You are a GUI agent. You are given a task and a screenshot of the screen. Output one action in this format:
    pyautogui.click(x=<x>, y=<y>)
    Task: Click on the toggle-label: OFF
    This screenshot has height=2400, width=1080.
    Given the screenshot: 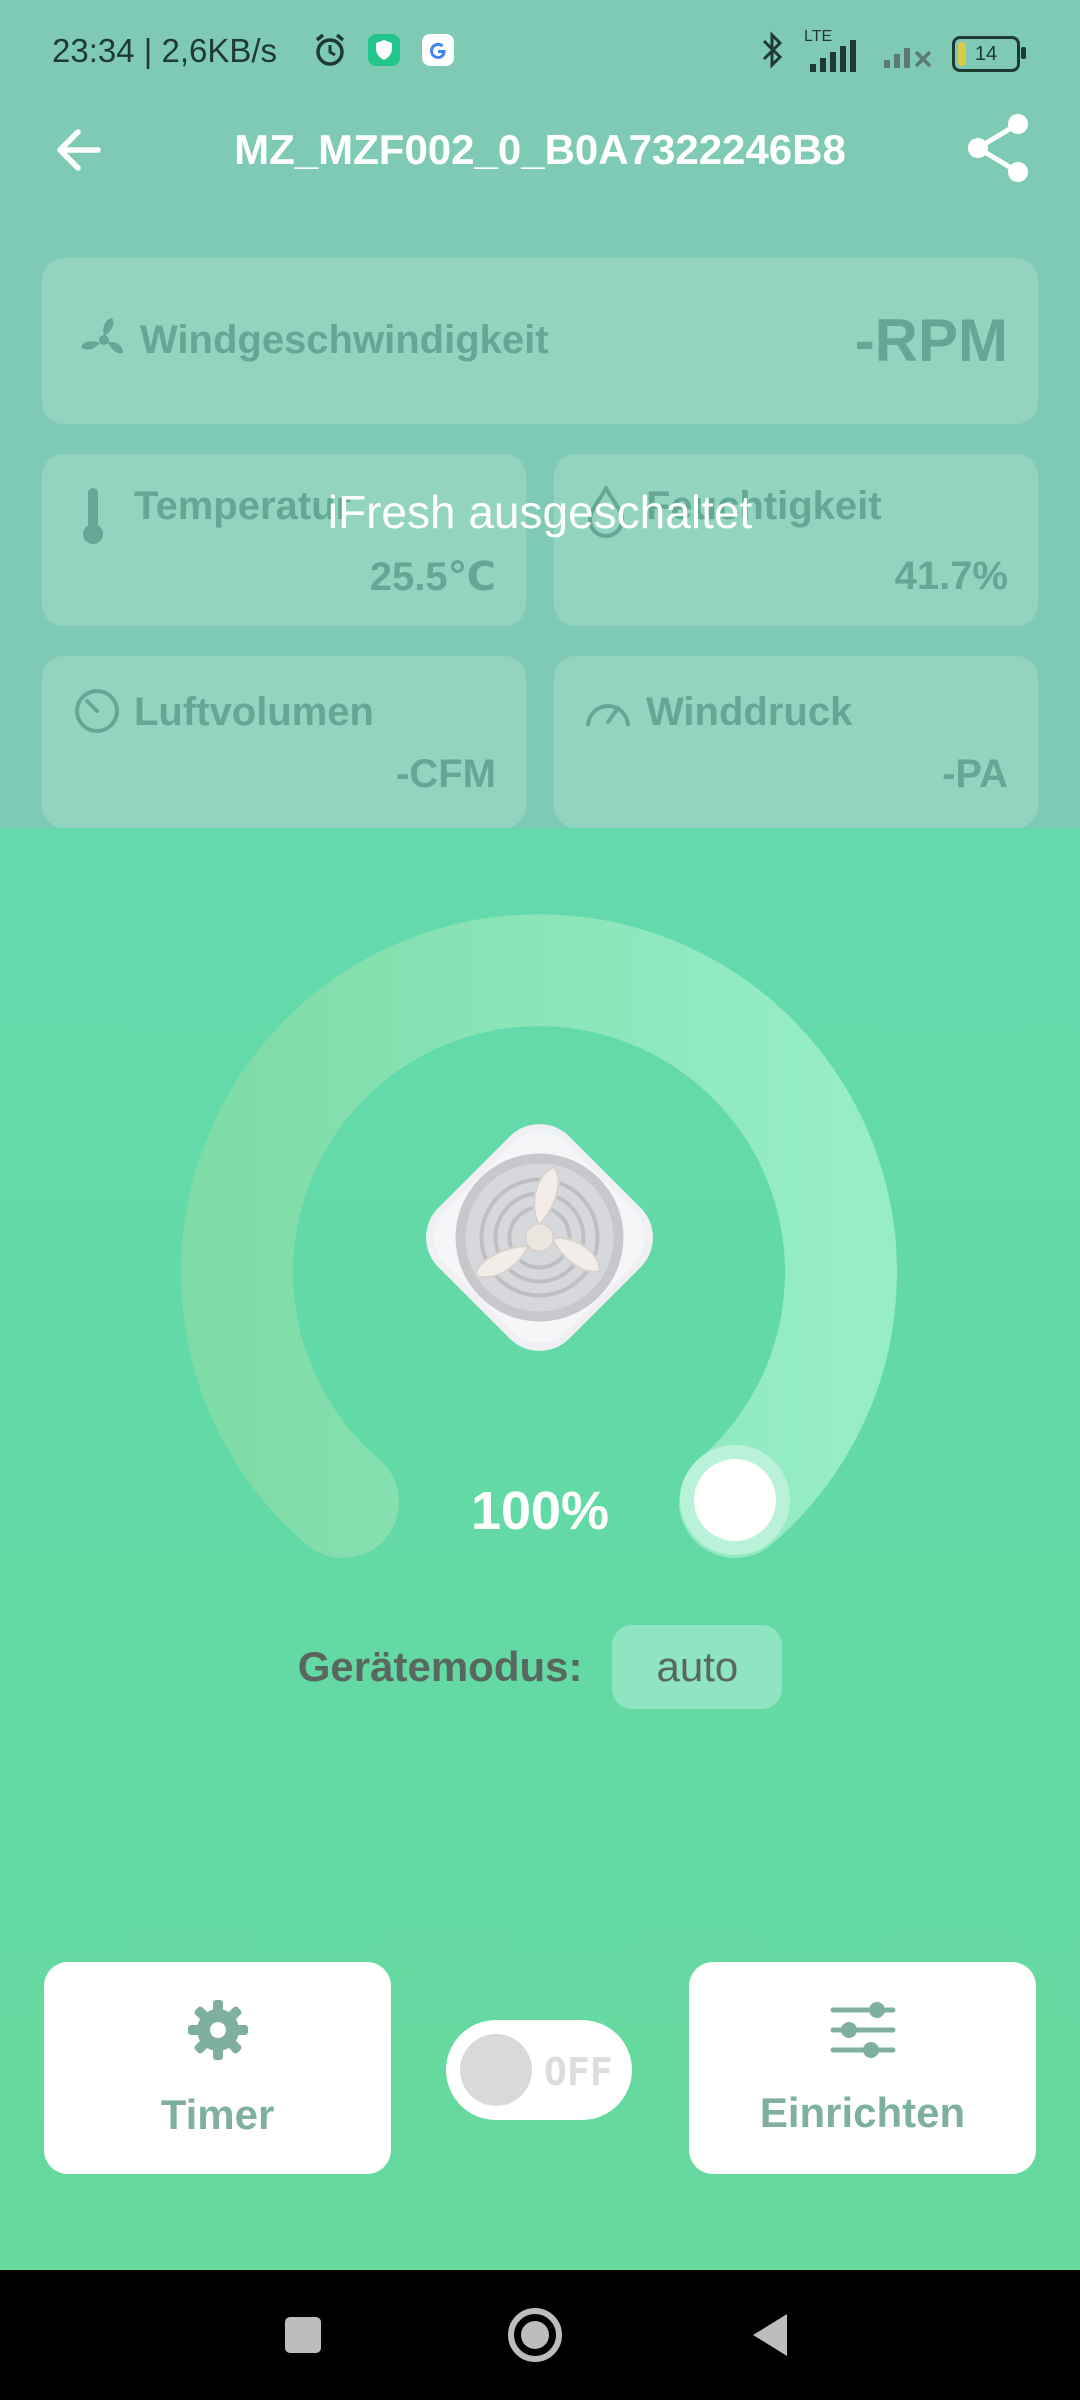 What is the action you would take?
    pyautogui.click(x=578, y=2072)
    